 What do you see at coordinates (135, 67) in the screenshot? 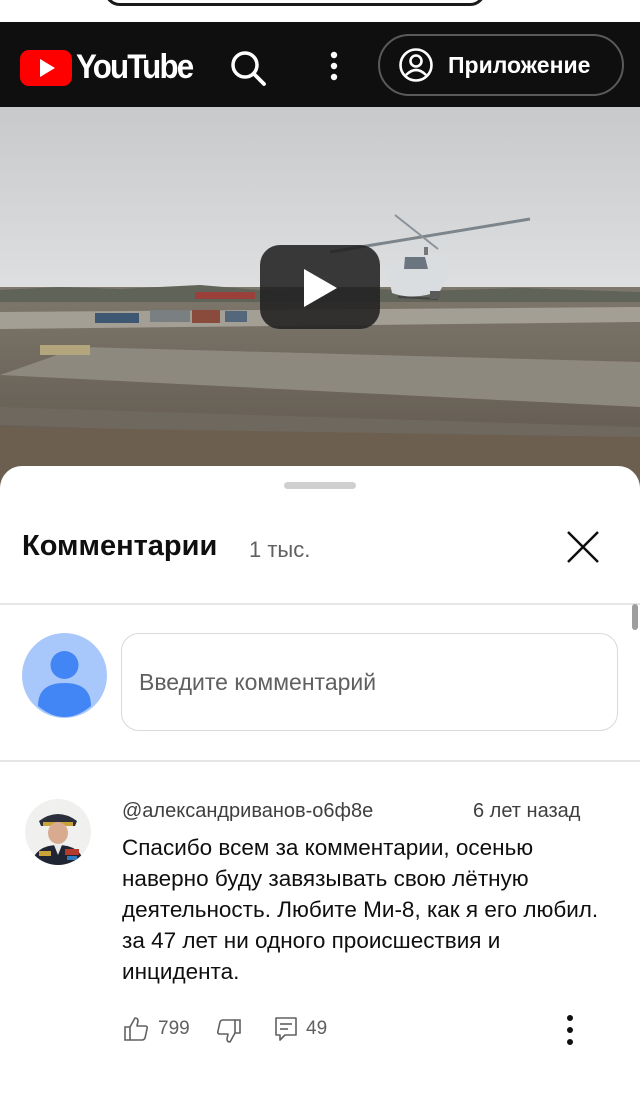
I see `youtube-logo-text: YouTube` at bounding box center [135, 67].